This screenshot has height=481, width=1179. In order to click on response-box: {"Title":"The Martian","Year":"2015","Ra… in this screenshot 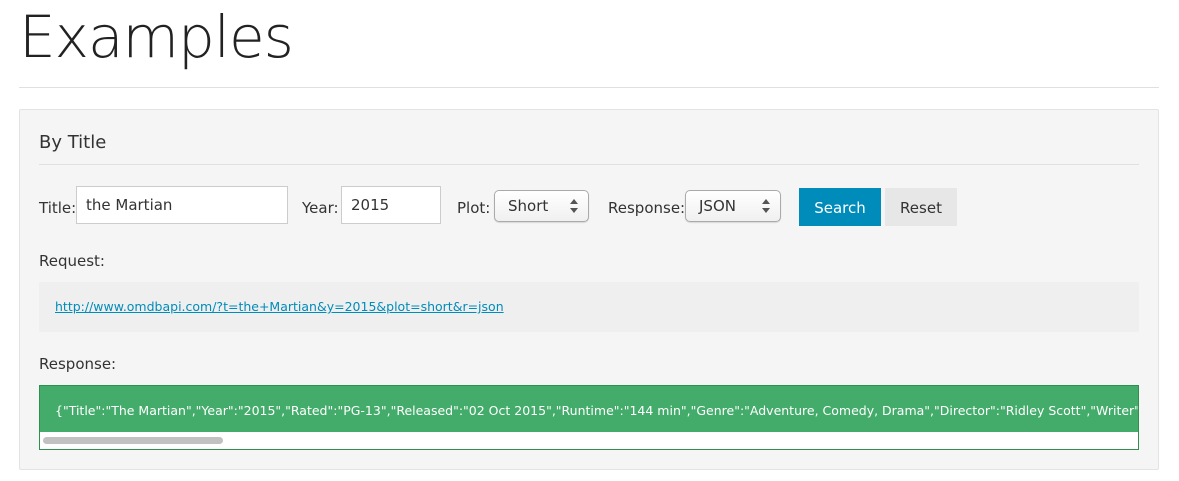, I will do `click(589, 417)`.